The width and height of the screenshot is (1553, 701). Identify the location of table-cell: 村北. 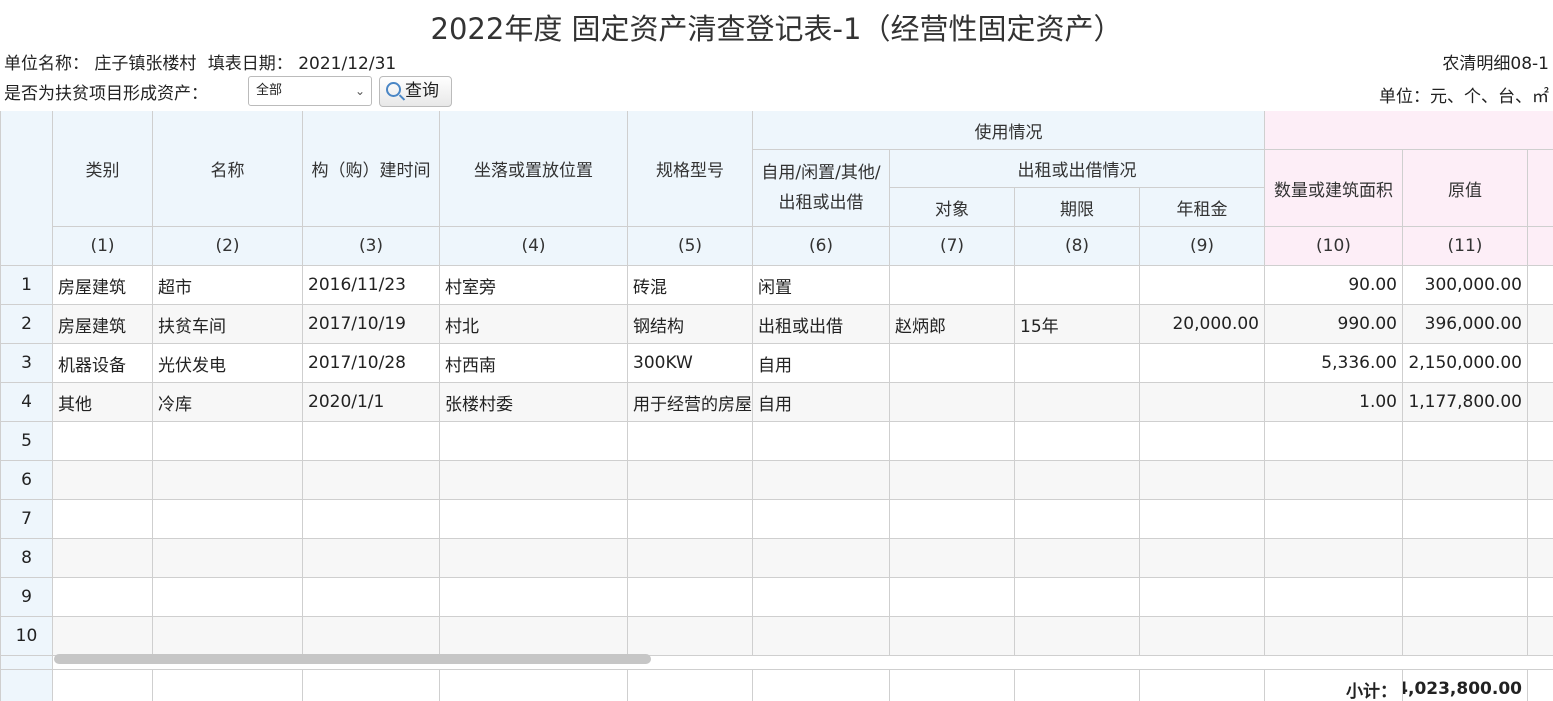
(534, 324).